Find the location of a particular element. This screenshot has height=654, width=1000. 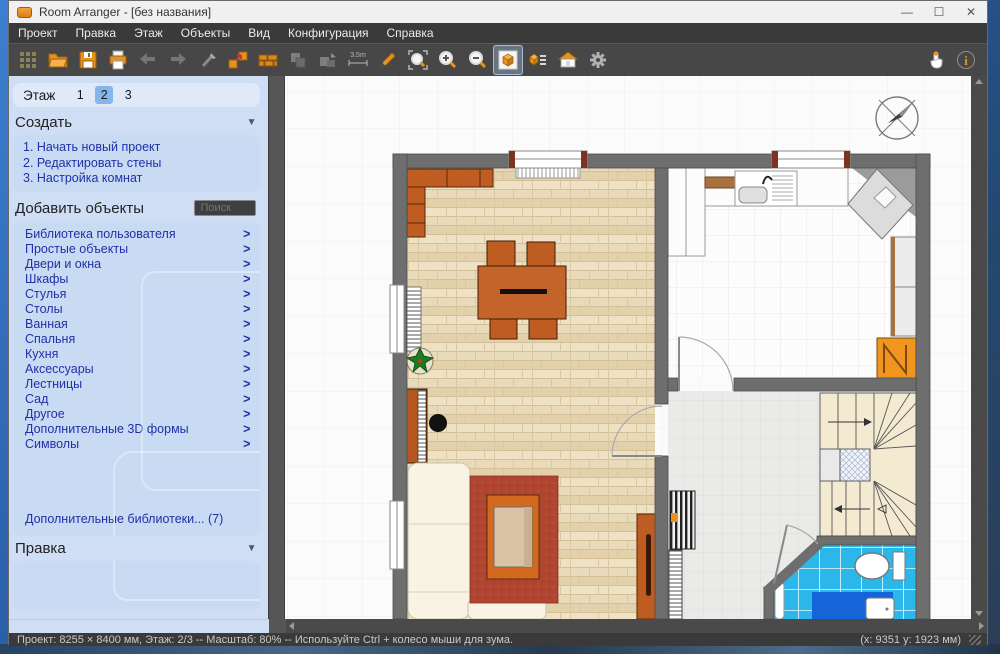

info-icon: i is located at coordinates (966, 60).